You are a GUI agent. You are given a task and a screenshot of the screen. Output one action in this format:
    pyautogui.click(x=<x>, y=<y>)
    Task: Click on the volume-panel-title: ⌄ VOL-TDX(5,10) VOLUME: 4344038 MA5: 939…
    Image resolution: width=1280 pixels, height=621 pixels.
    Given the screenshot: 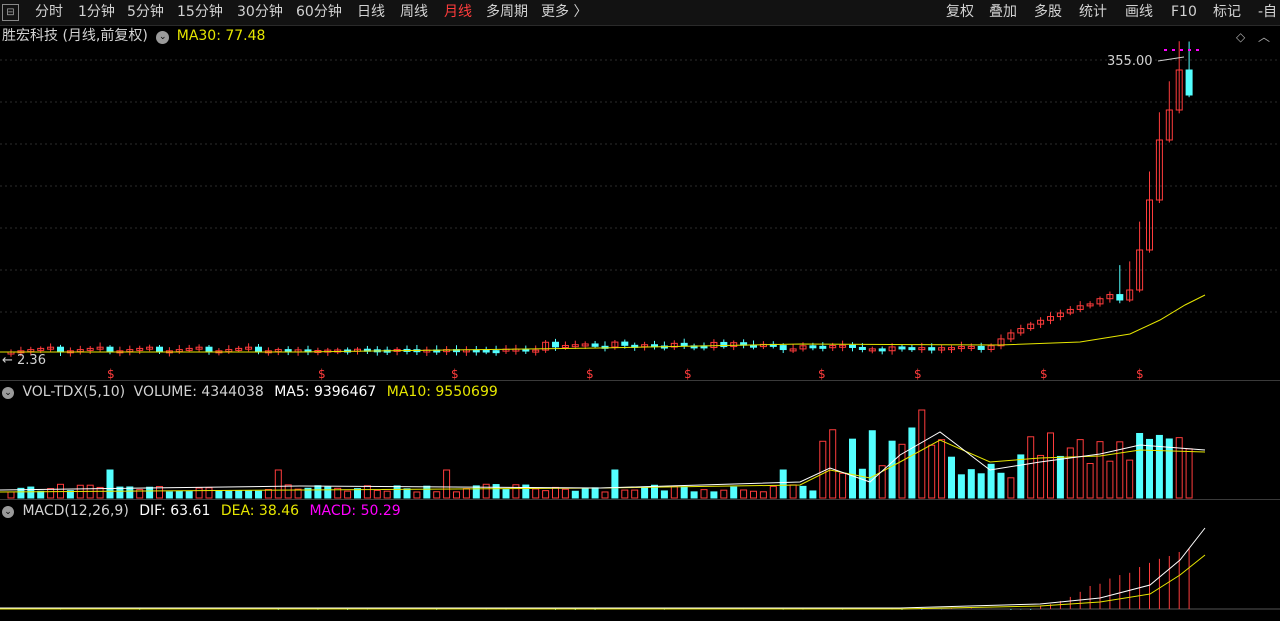 What is the action you would take?
    pyautogui.click(x=250, y=392)
    